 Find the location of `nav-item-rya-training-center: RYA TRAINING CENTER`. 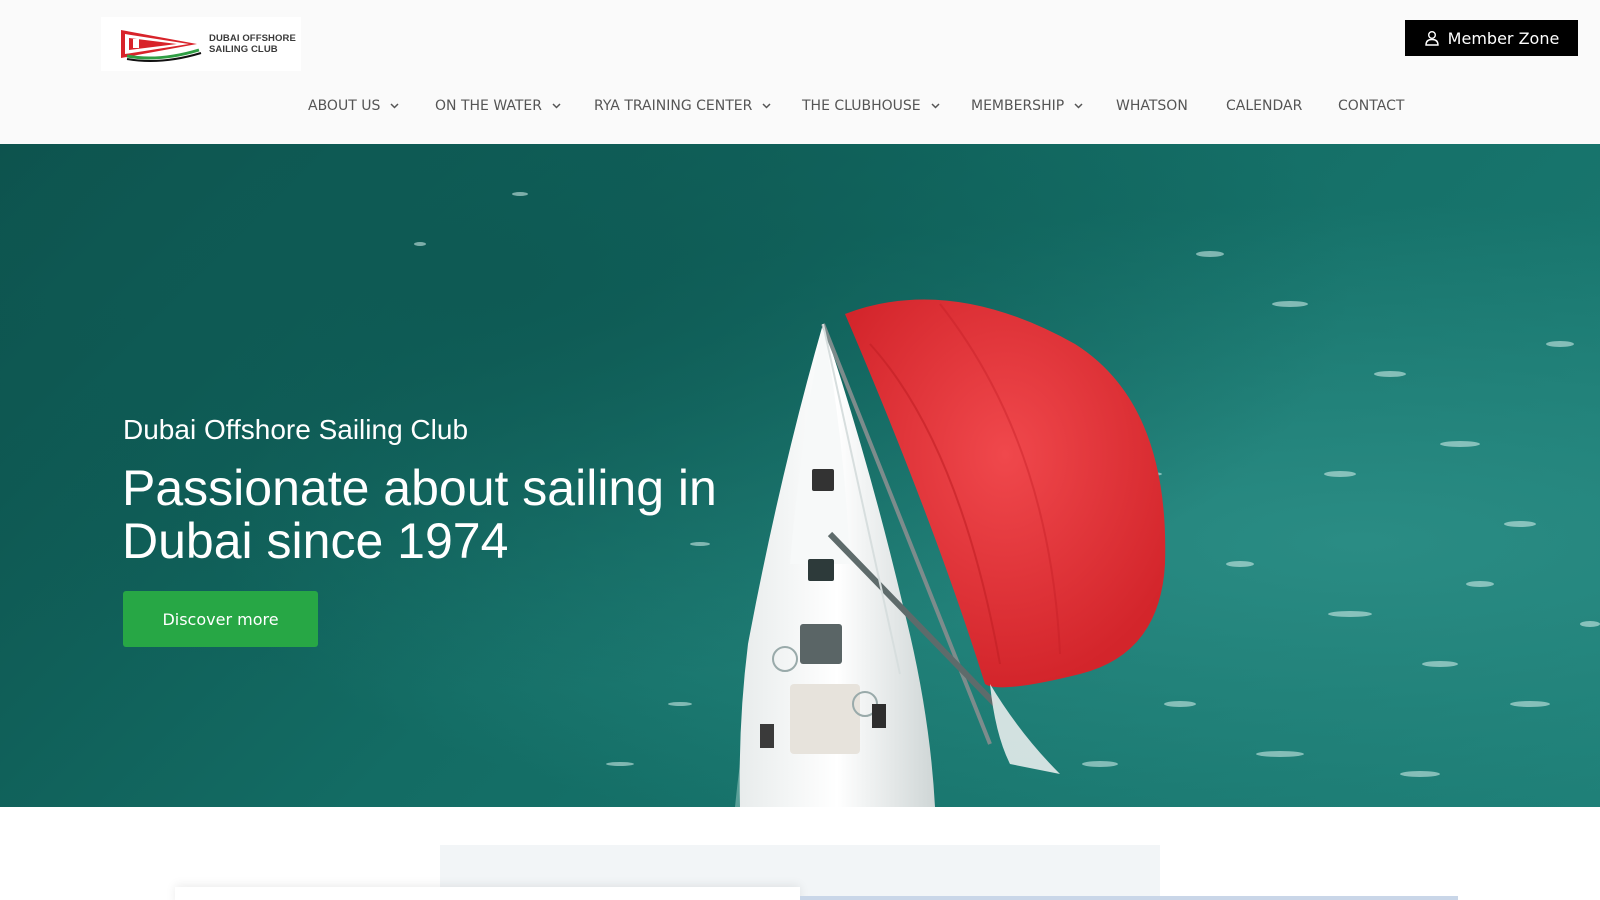

nav-item-rya-training-center: RYA TRAINING CENTER is located at coordinates (682, 106).